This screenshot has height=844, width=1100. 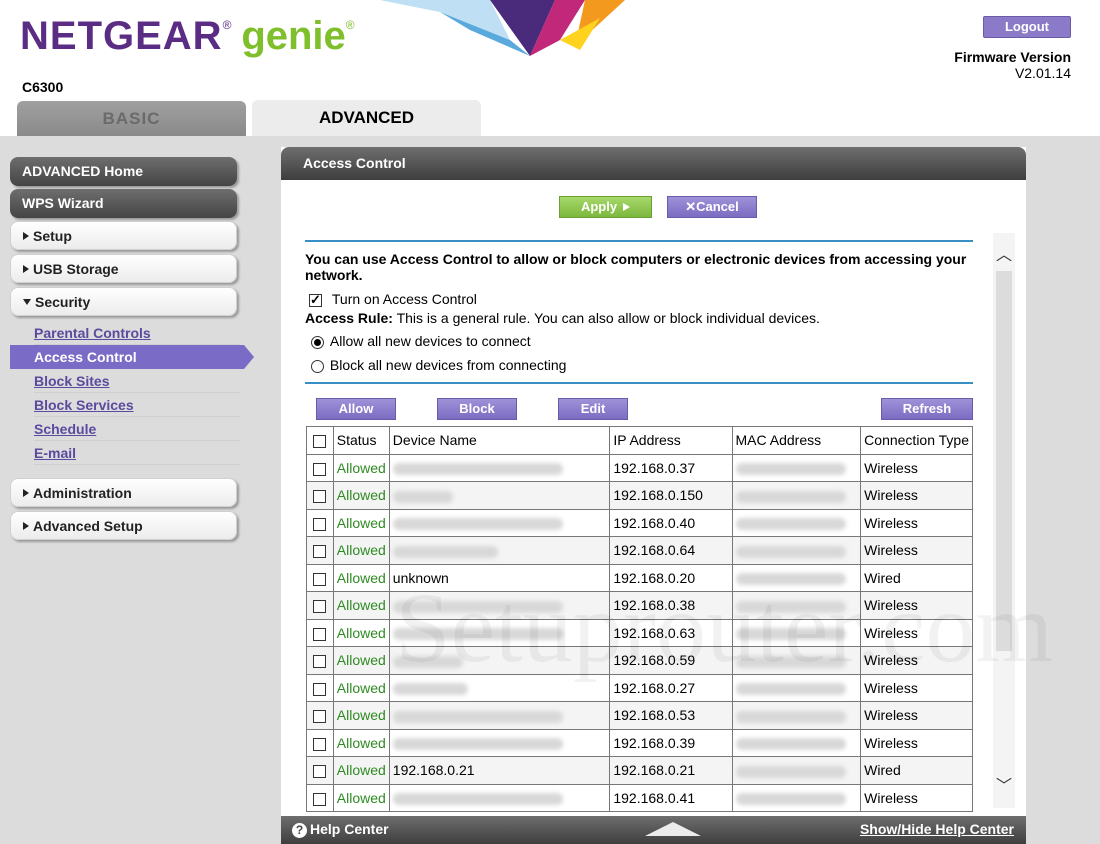 I want to click on table-row: Allowed 192.168.0.39 Wireless, so click(x=639, y=742).